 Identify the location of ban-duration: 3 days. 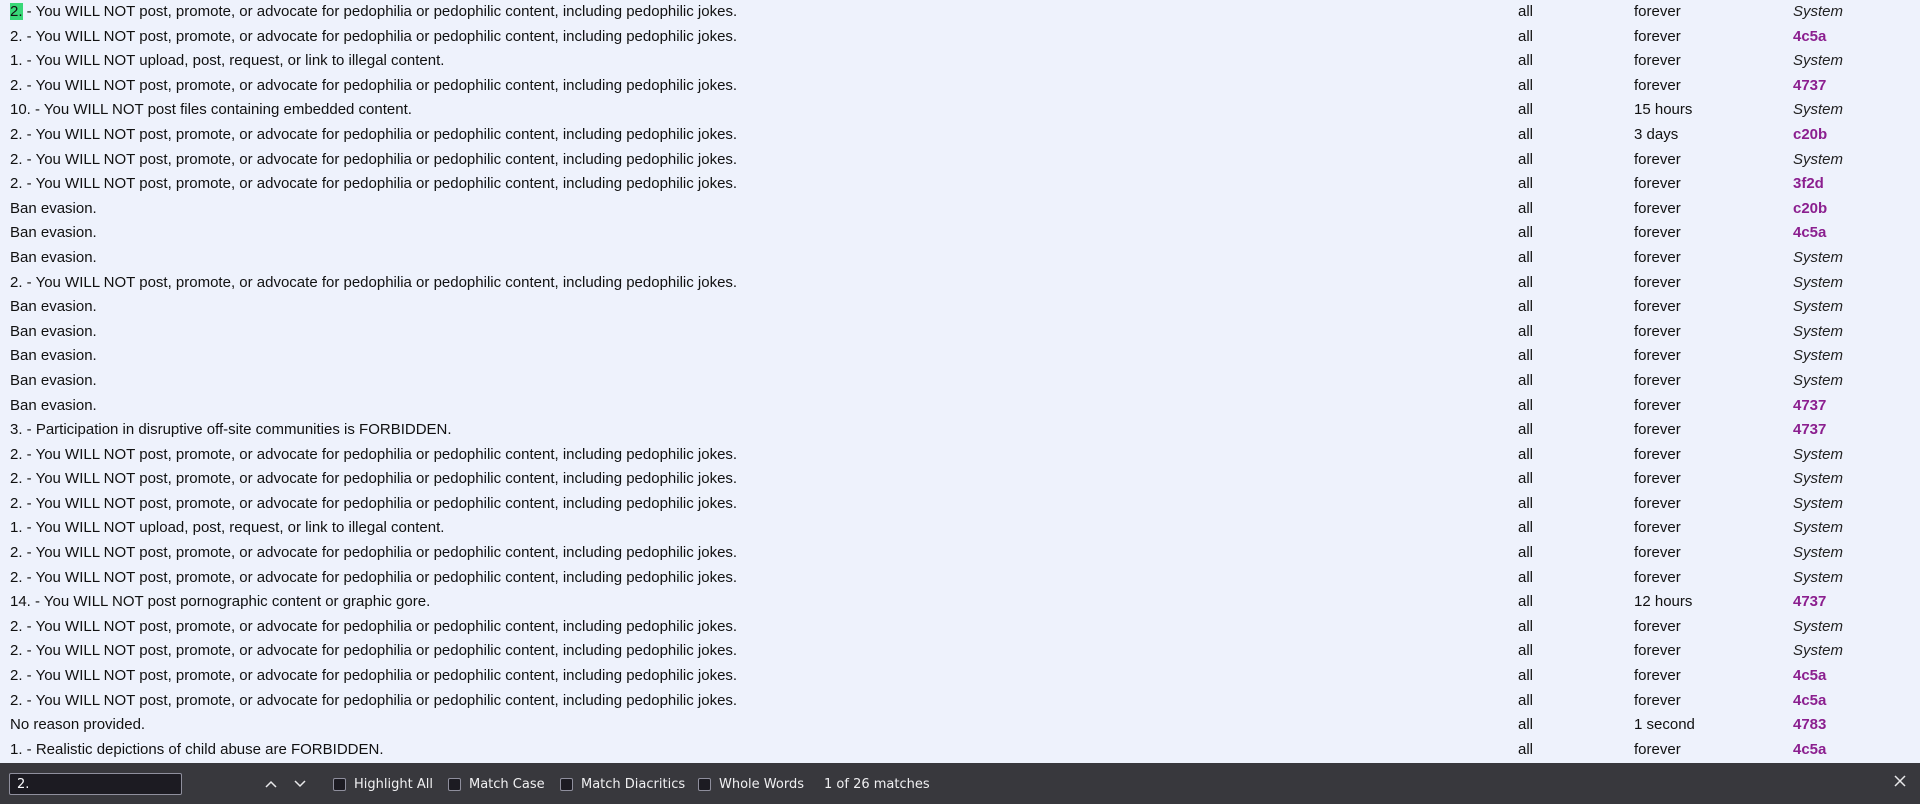
(1656, 134).